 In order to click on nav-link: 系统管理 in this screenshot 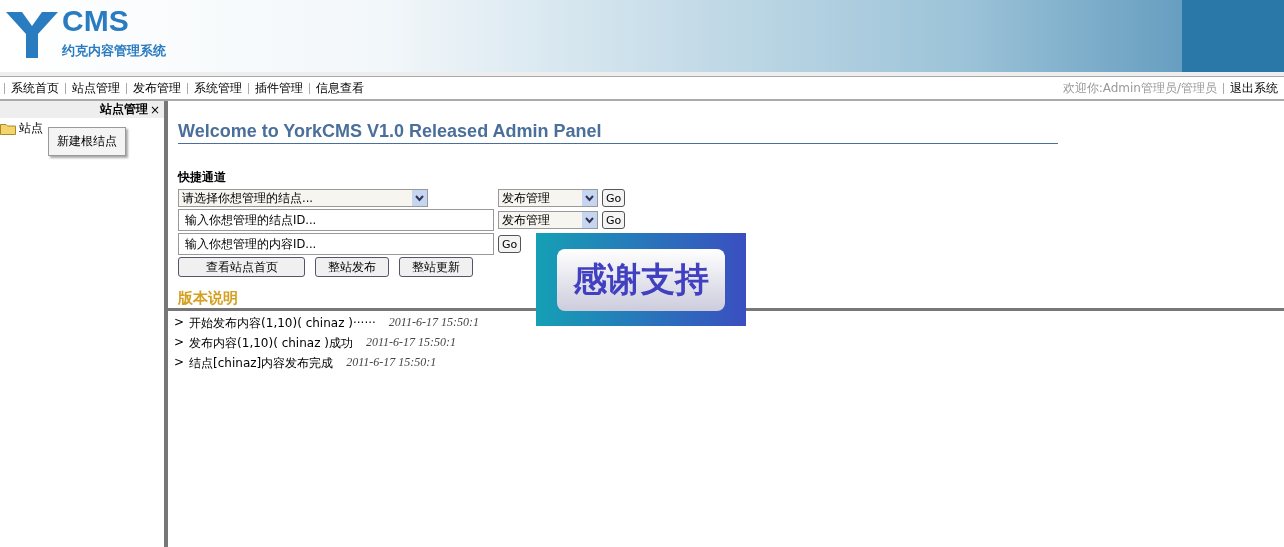, I will do `click(218, 88)`.